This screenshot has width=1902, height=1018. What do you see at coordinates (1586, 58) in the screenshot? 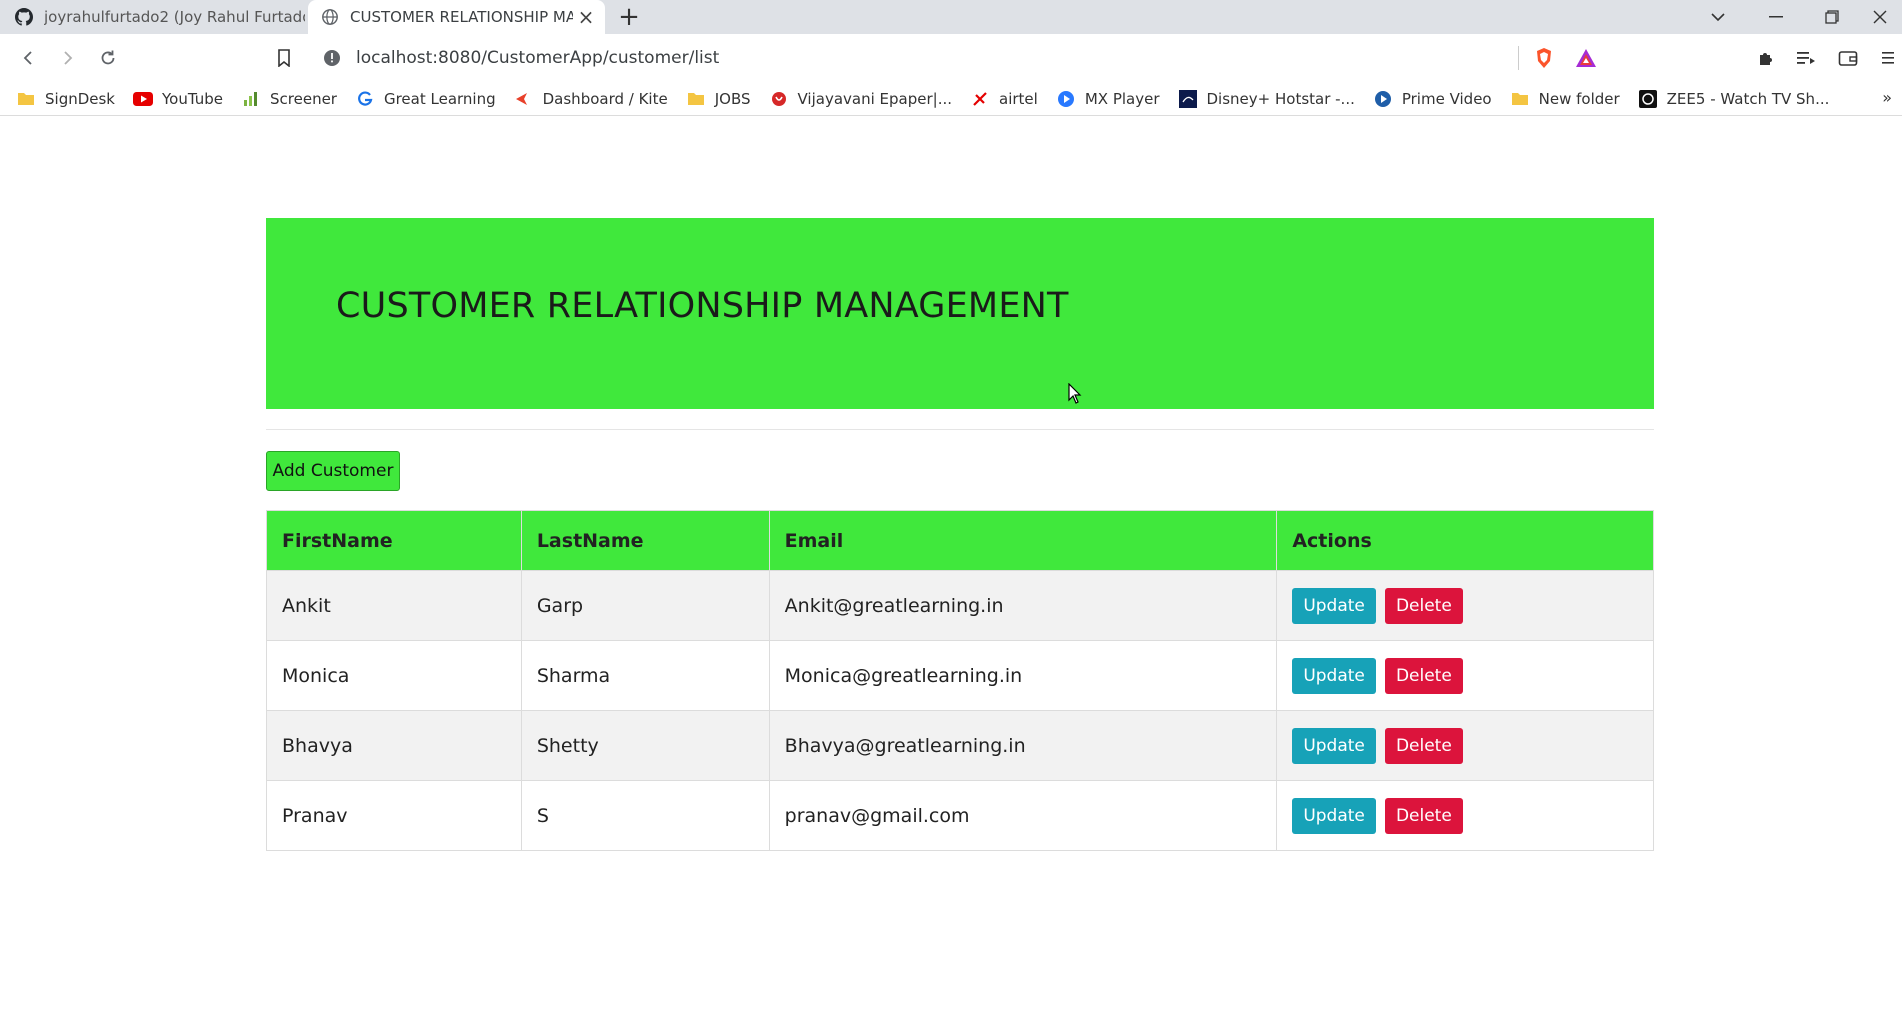
I see `brave-rewards-icon` at bounding box center [1586, 58].